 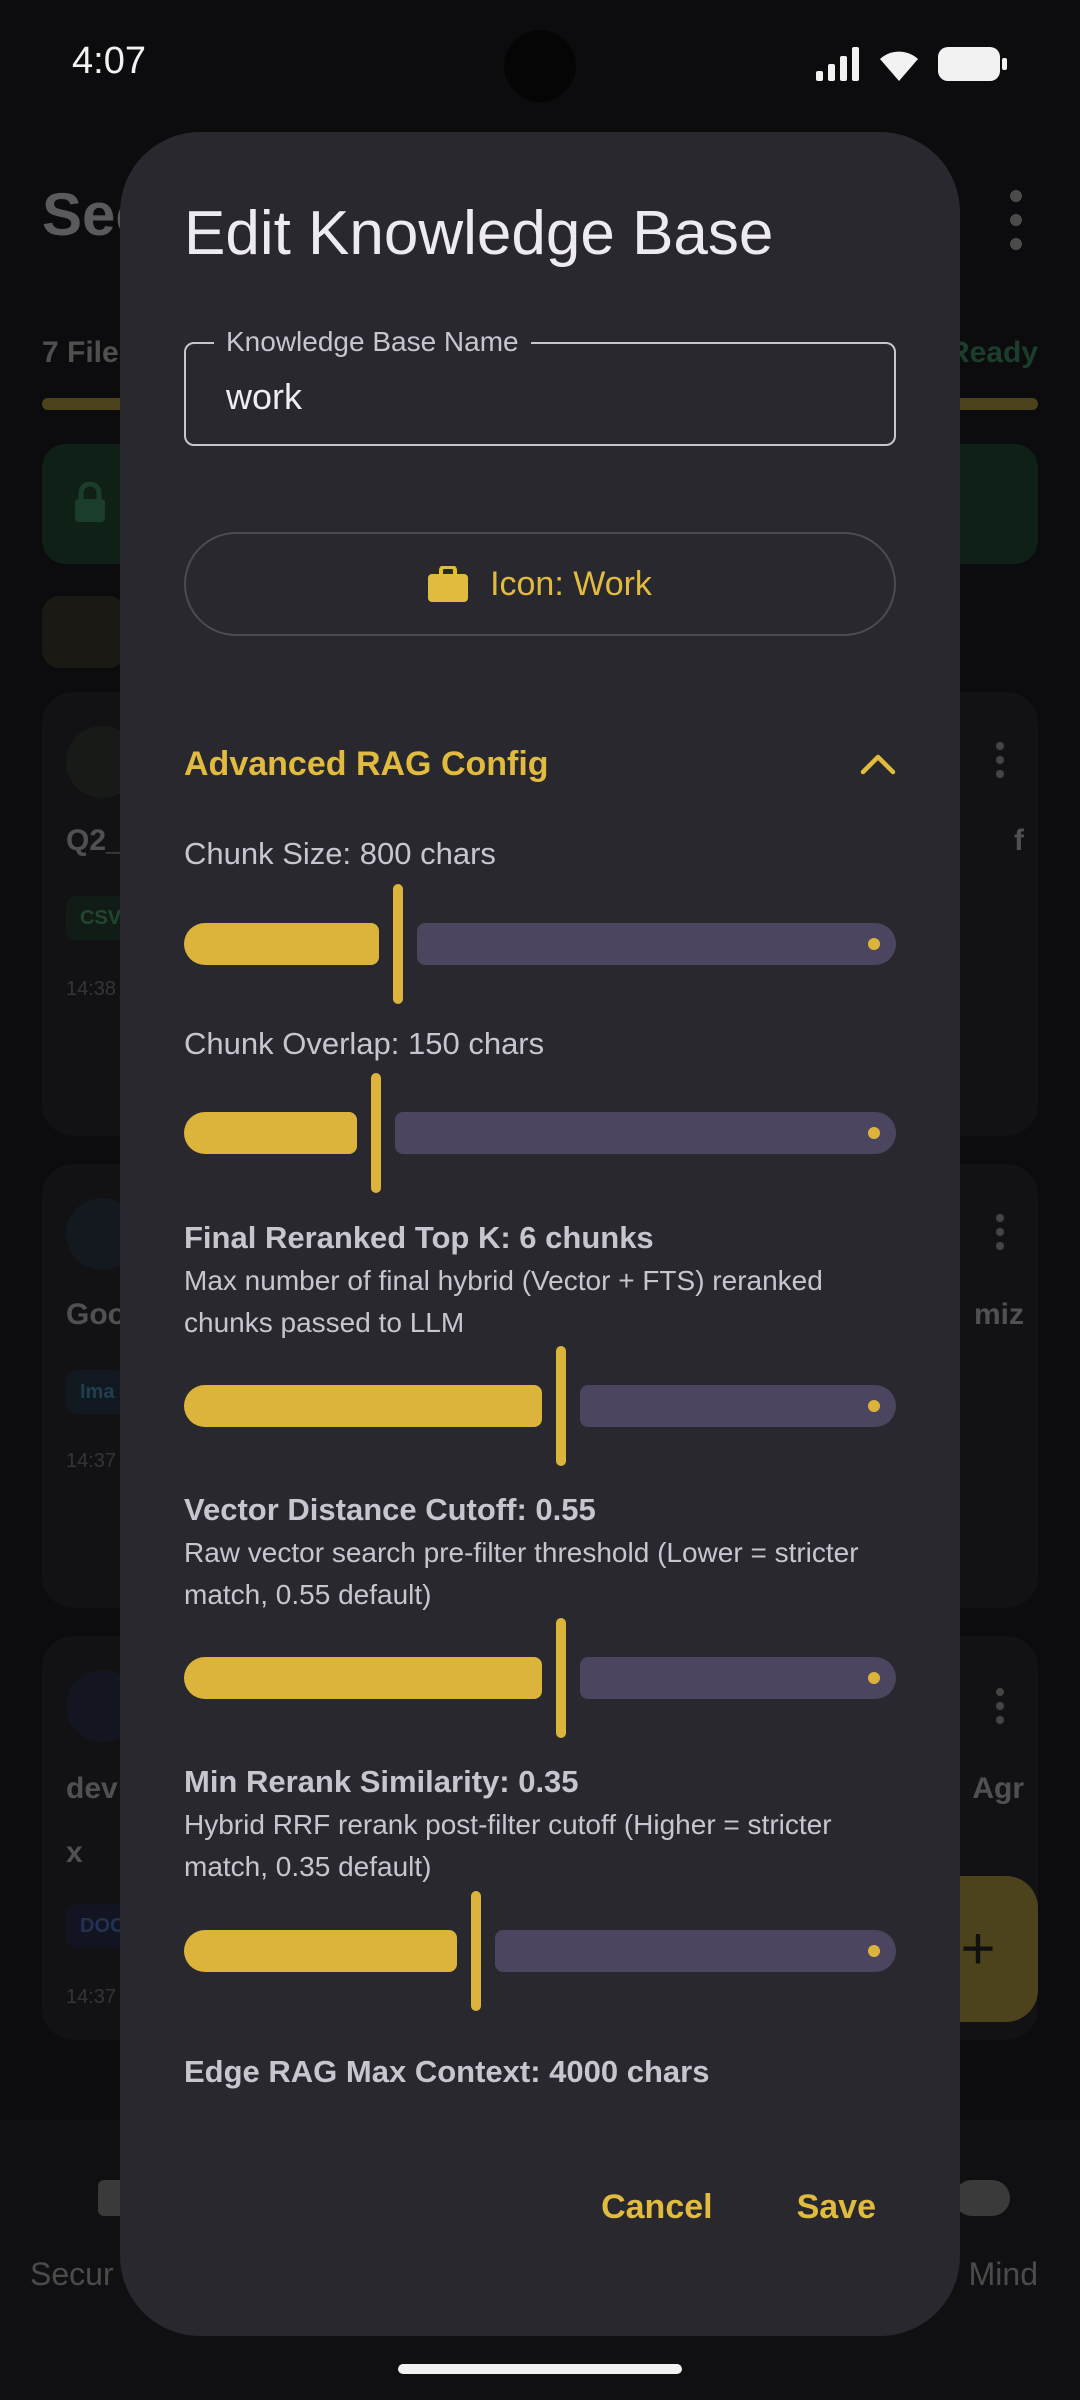 I want to click on bg-file-summary: Agr, so click(x=998, y=1788).